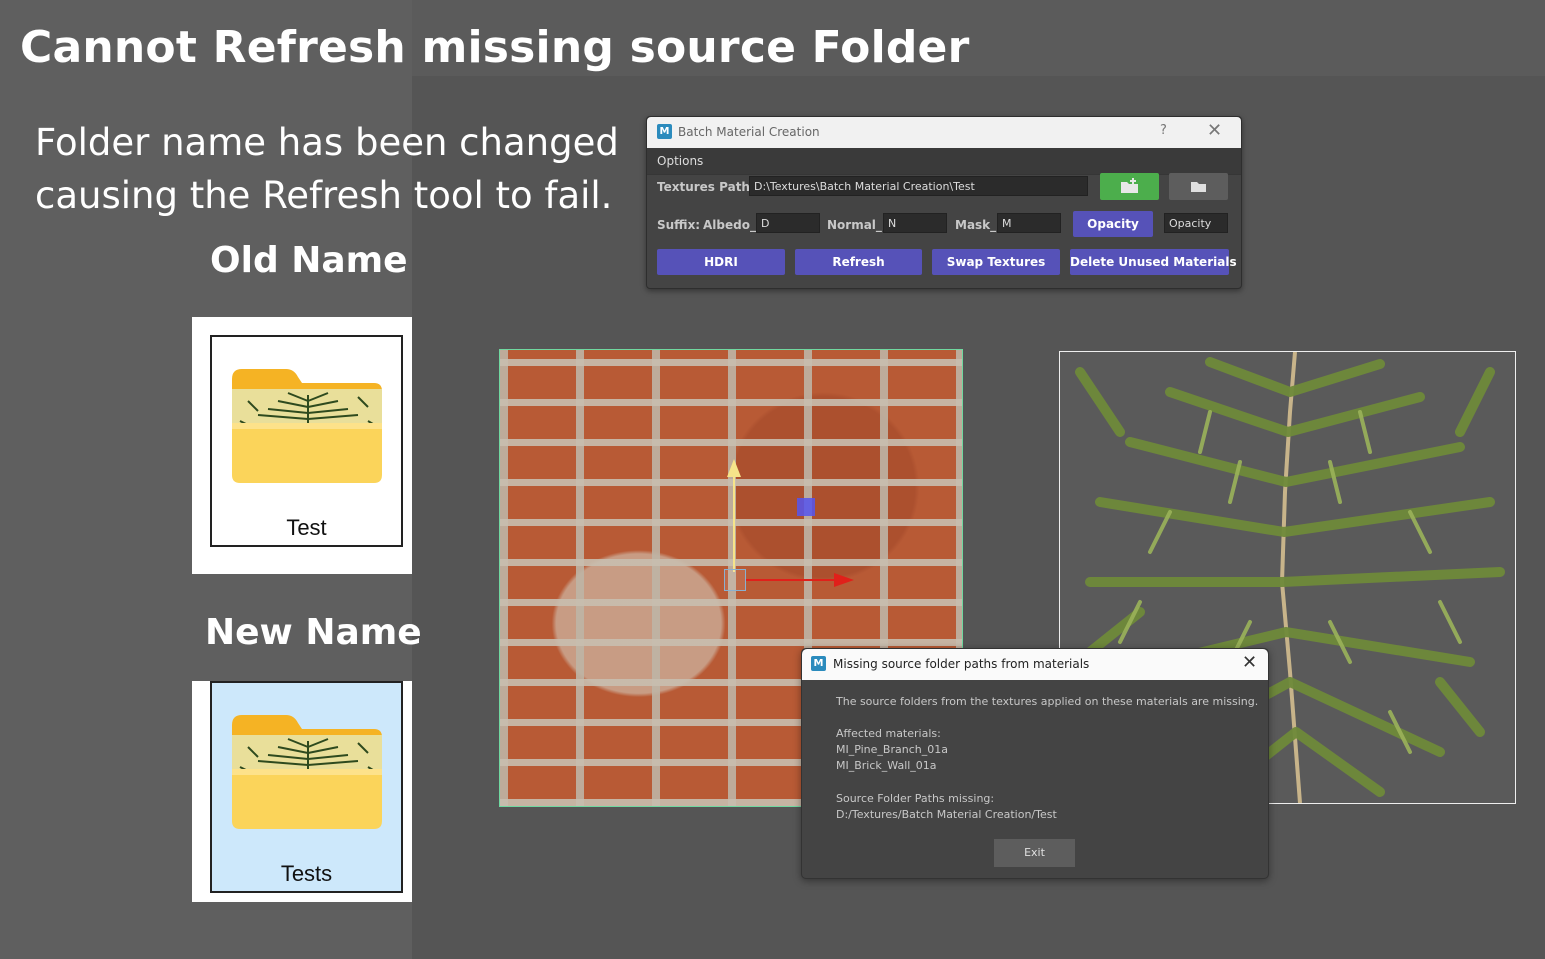 This screenshot has height=959, width=1545. What do you see at coordinates (734, 522) in the screenshot?
I see `gizmo-y-axis` at bounding box center [734, 522].